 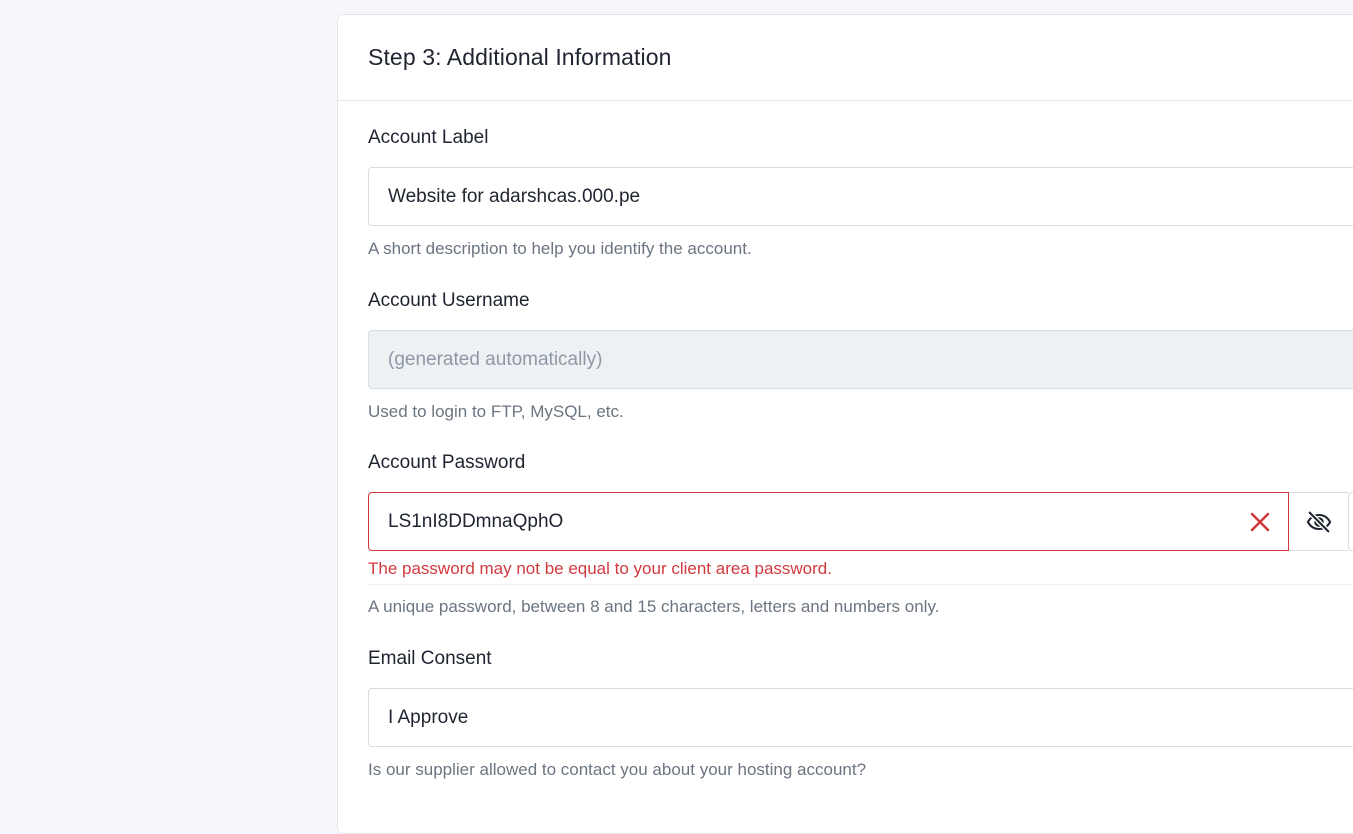 I want to click on account-label-value: Website for adarshcas.000.pe, so click(x=514, y=196).